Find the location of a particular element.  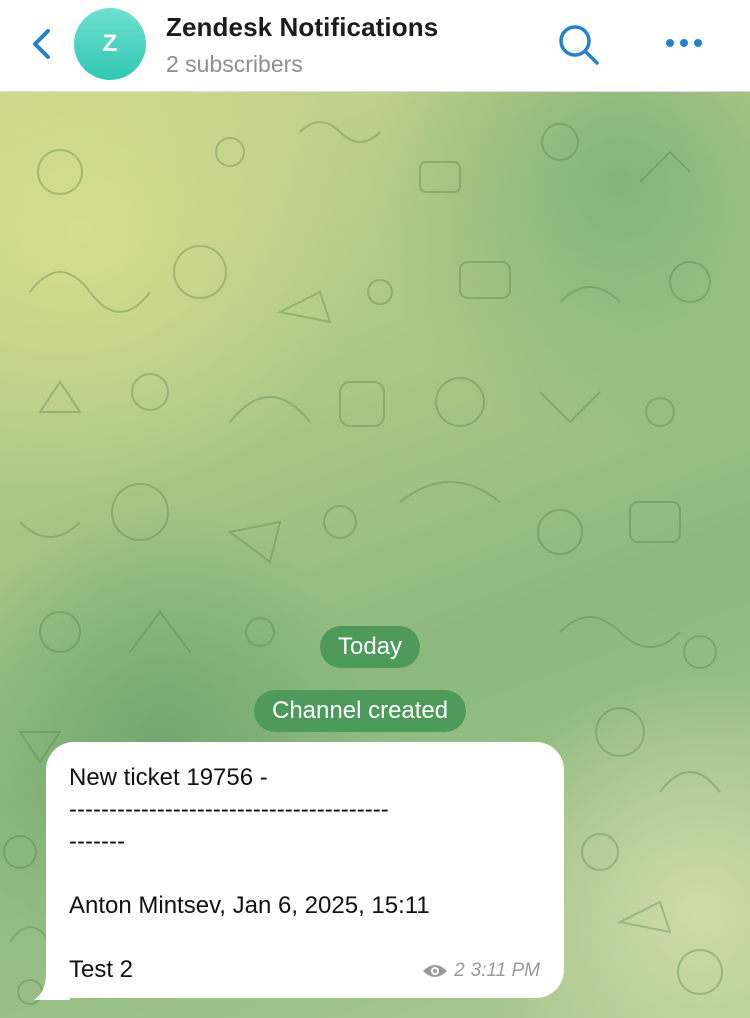

message-meta: 2 3:11 PM is located at coordinates (481, 971).